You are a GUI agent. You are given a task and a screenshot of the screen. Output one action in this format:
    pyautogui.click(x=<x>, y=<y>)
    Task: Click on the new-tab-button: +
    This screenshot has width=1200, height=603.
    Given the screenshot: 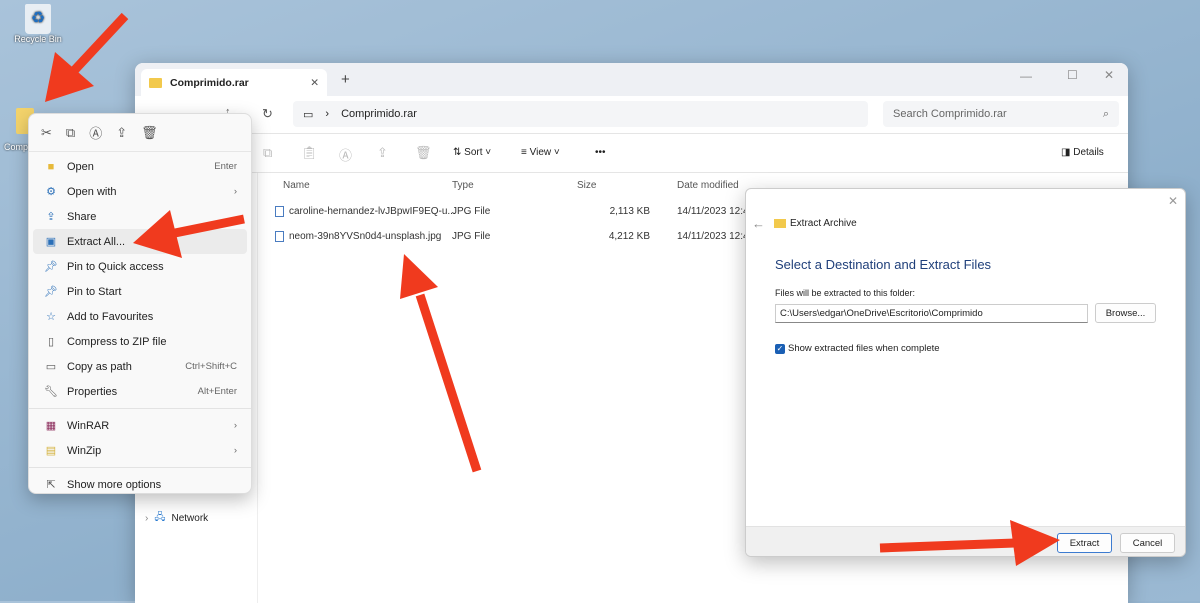 What is the action you would take?
    pyautogui.click(x=345, y=79)
    